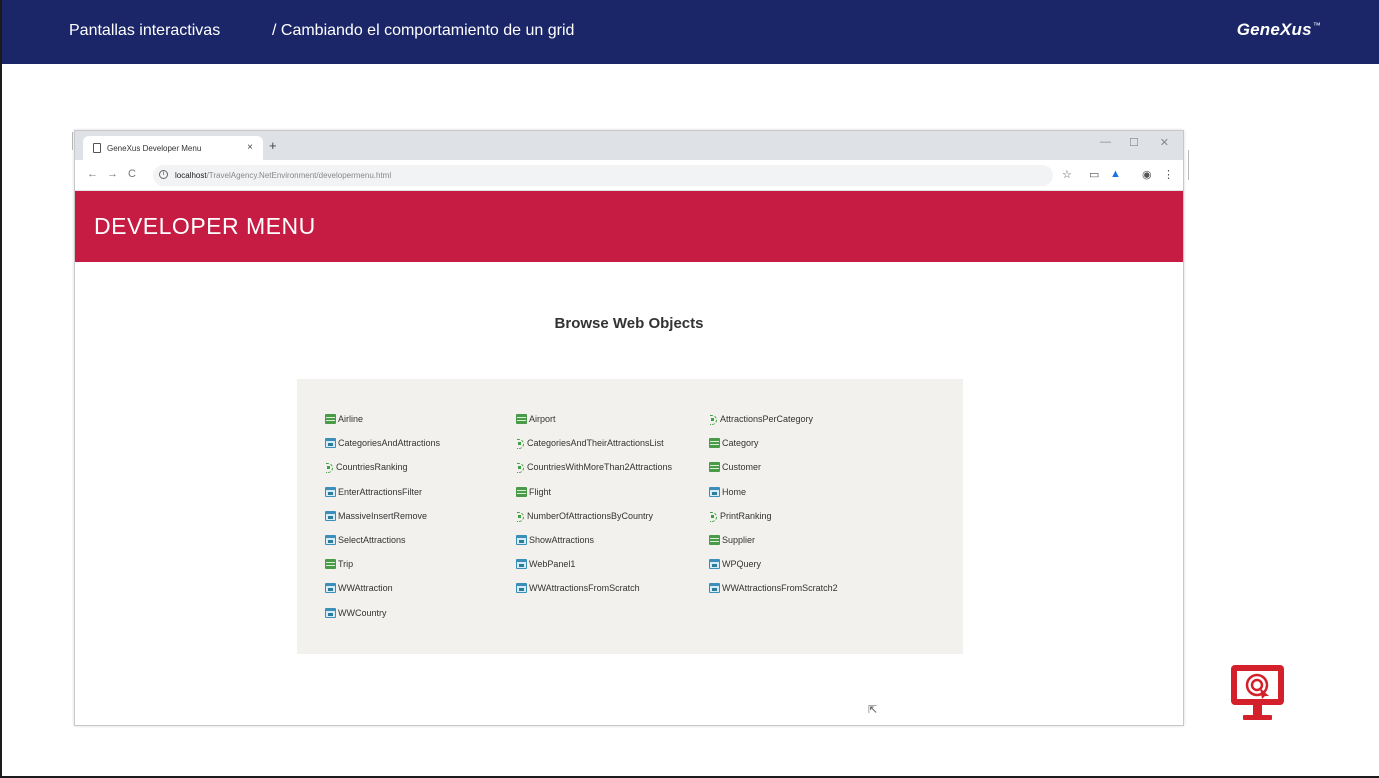 This screenshot has width=1379, height=778. I want to click on slide-topic-title: / Cambiando el comportamiento de un grid, so click(423, 30).